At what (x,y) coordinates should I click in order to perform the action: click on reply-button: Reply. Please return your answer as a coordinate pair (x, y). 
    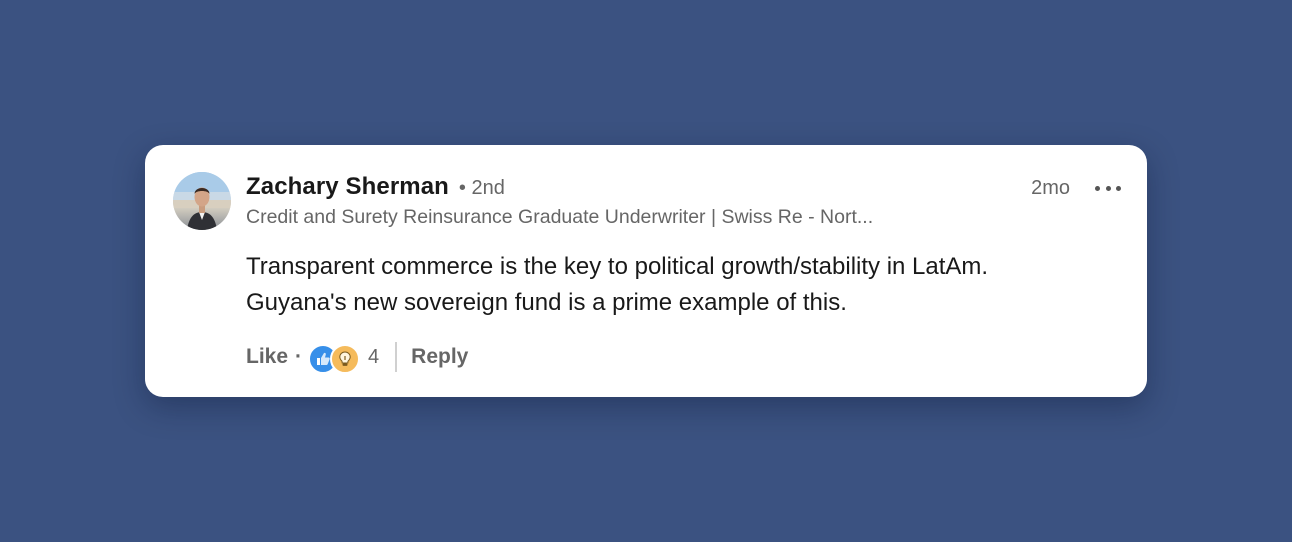
    Looking at the image, I should click on (439, 357).